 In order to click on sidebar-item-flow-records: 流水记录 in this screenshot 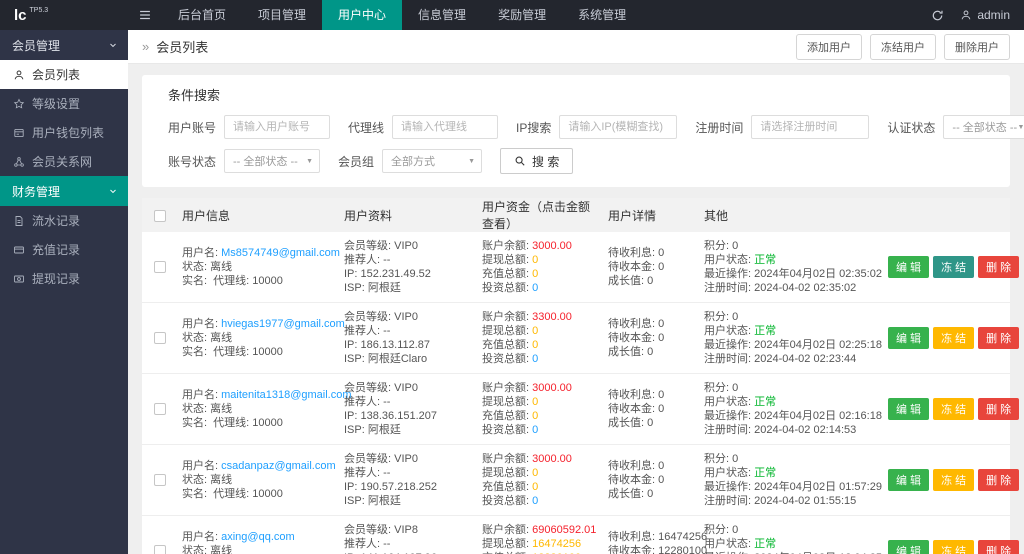, I will do `click(64, 220)`.